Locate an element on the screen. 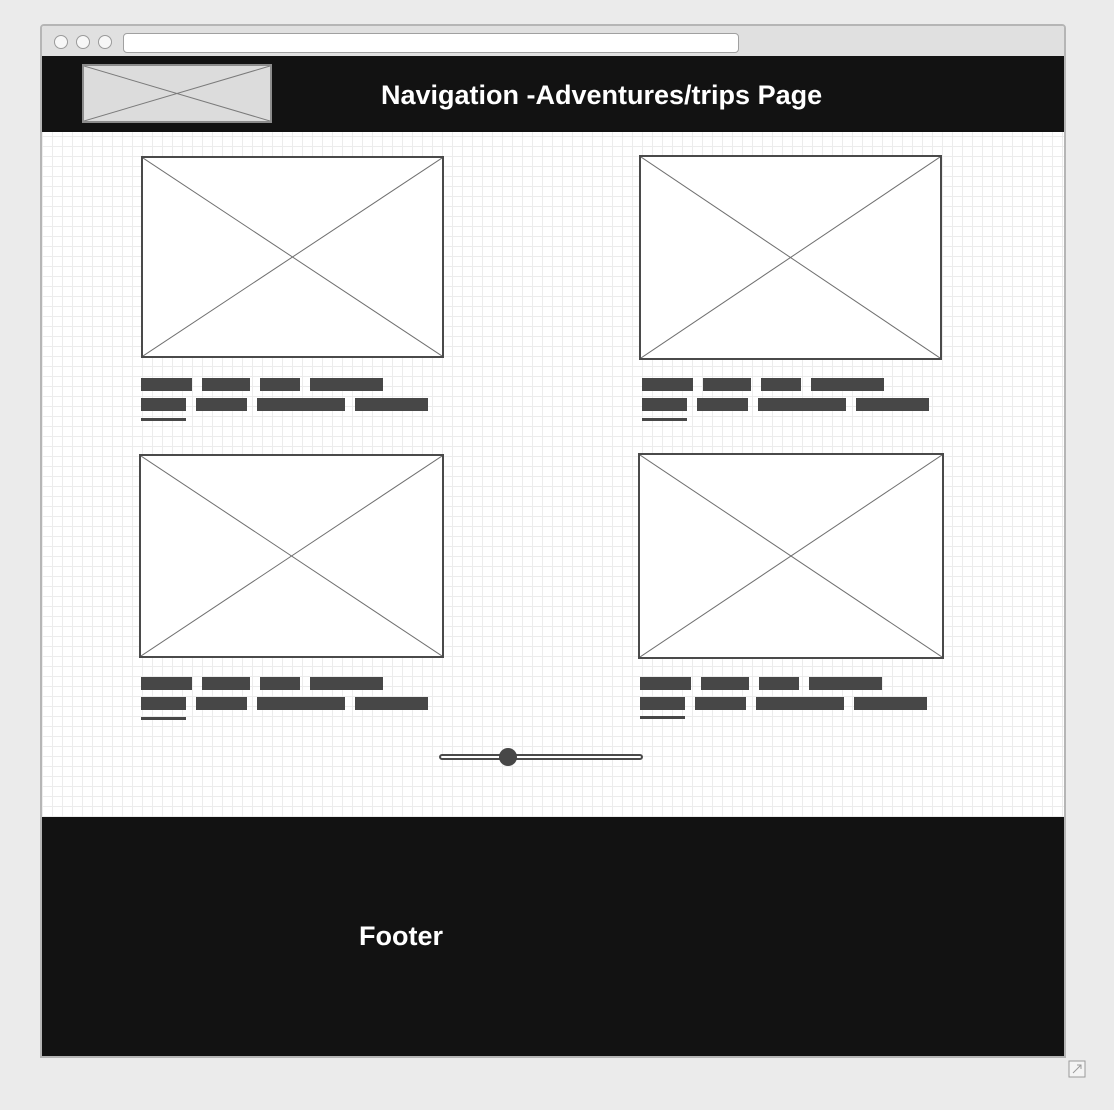 The image size is (1114, 1110). window-close-button is located at coordinates (61, 42).